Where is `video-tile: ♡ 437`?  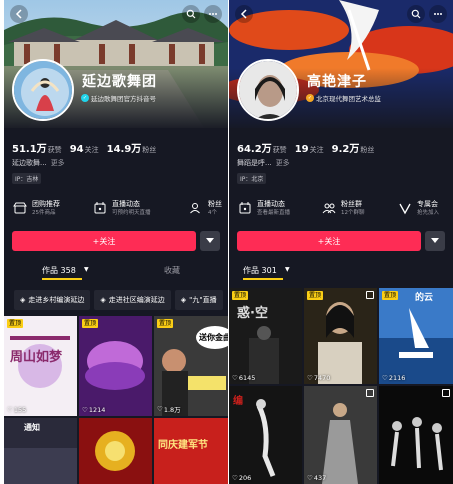 video-tile: ♡ 437 is located at coordinates (340, 435).